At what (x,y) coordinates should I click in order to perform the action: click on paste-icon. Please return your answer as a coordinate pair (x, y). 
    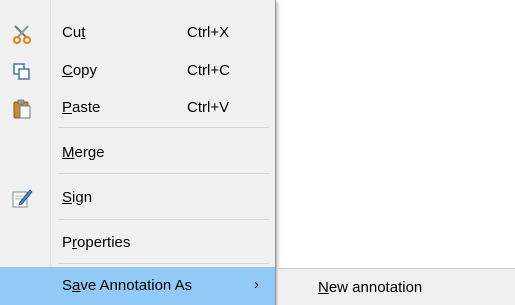
    Looking at the image, I should click on (22, 109).